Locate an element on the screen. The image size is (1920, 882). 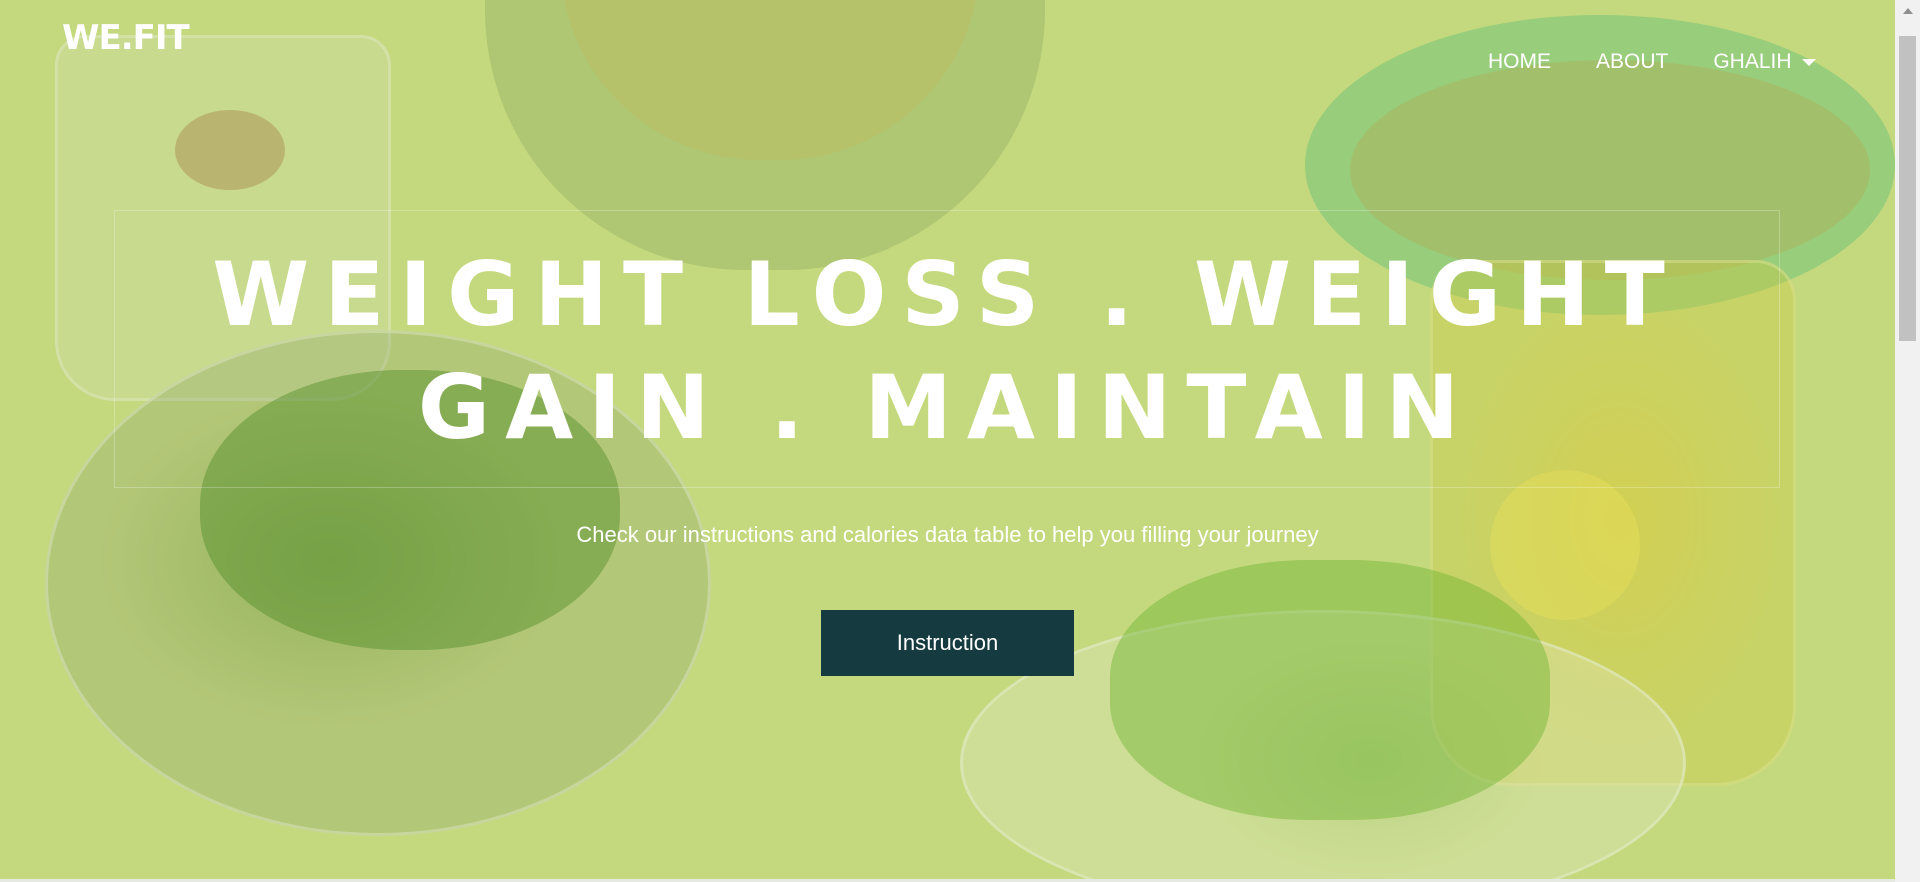
background-strawberry is located at coordinates (230, 150).